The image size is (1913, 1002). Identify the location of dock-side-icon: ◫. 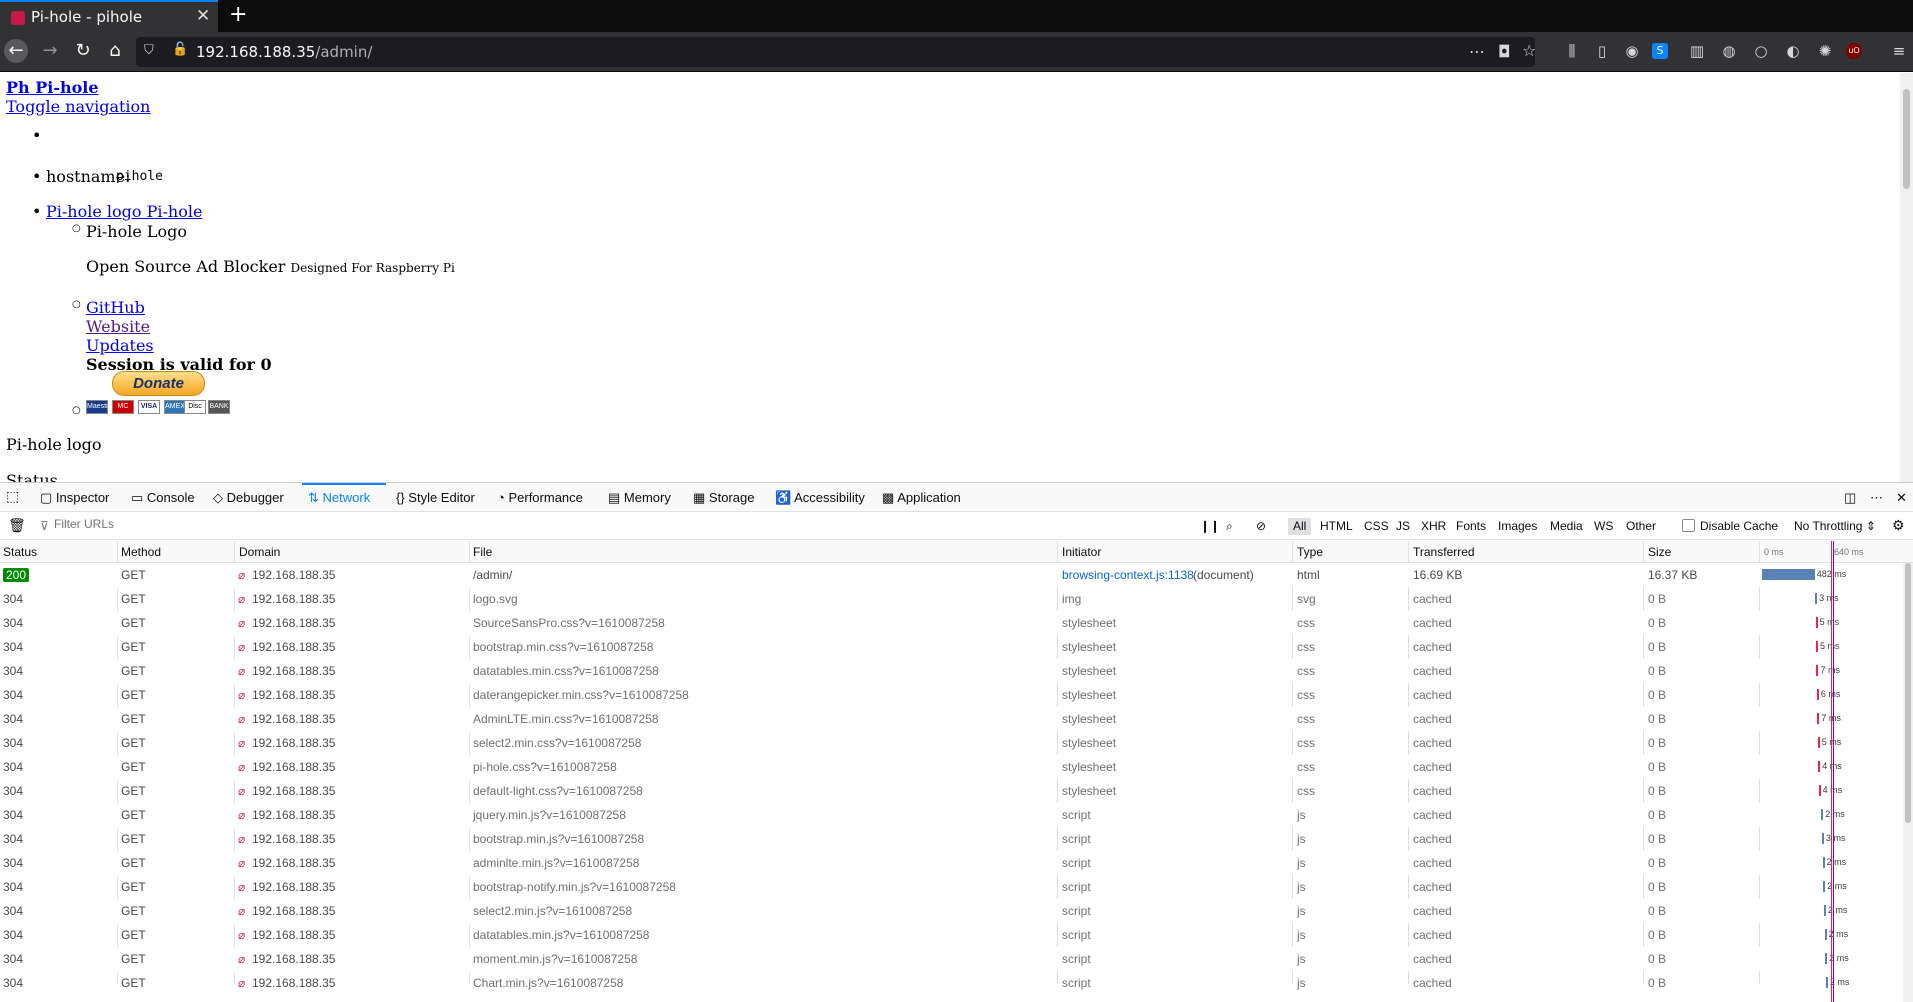
(1850, 498).